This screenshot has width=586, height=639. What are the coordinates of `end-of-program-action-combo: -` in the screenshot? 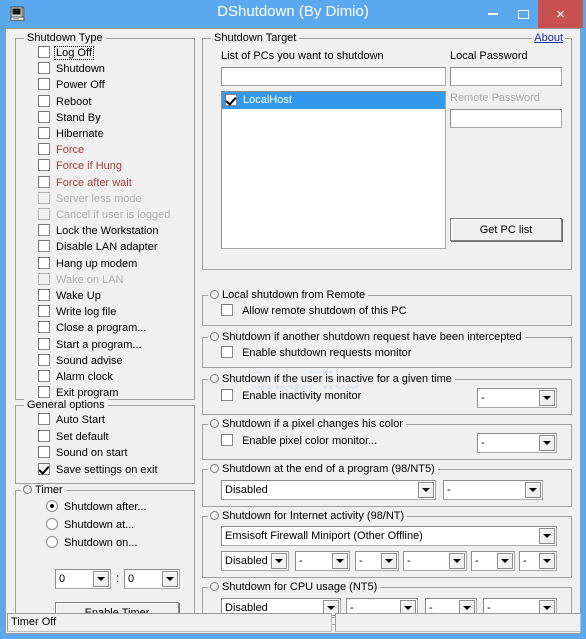 It's located at (493, 490).